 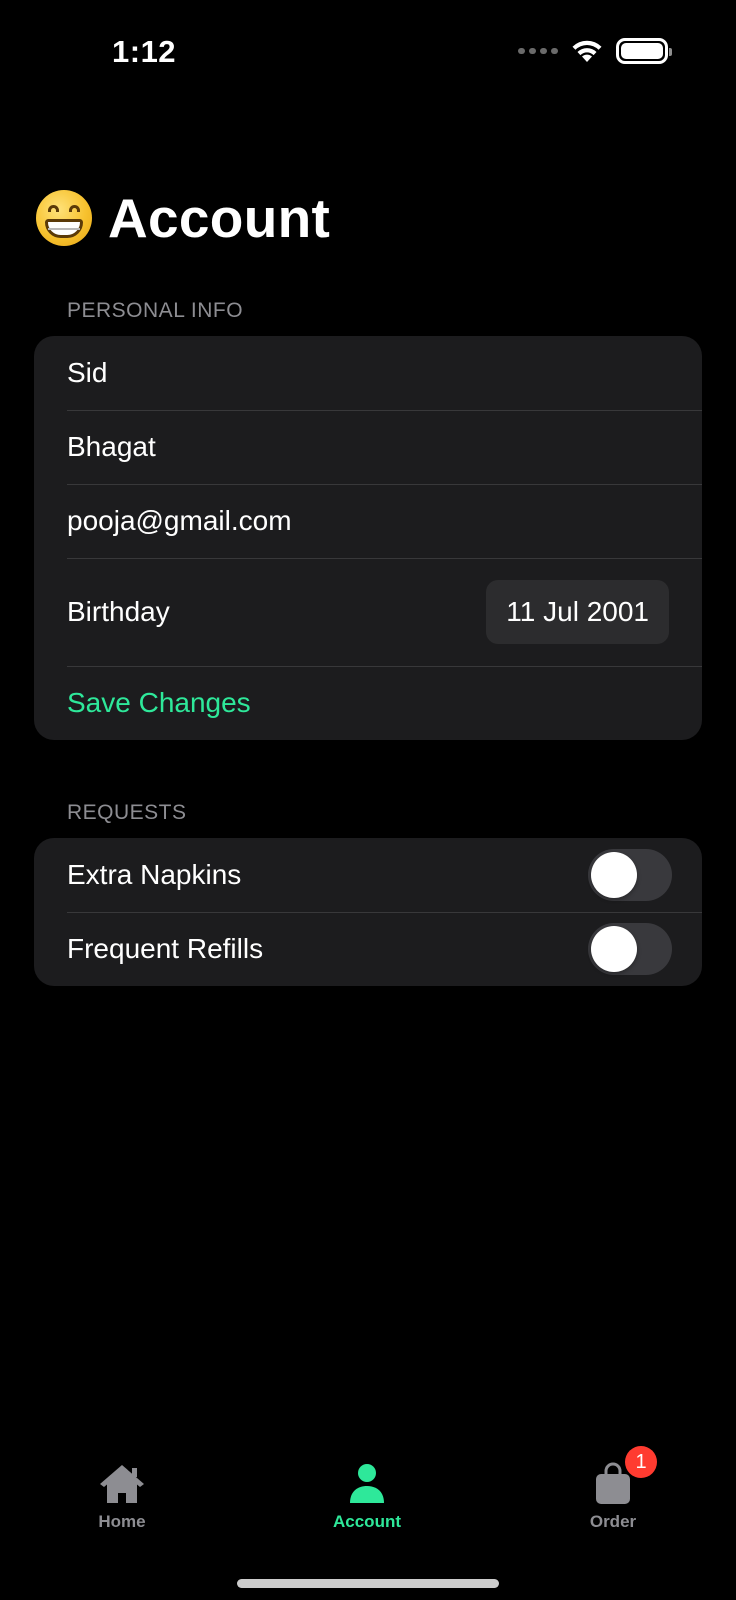 What do you see at coordinates (179, 520) in the screenshot?
I see `email-value: pooja@gmail.com` at bounding box center [179, 520].